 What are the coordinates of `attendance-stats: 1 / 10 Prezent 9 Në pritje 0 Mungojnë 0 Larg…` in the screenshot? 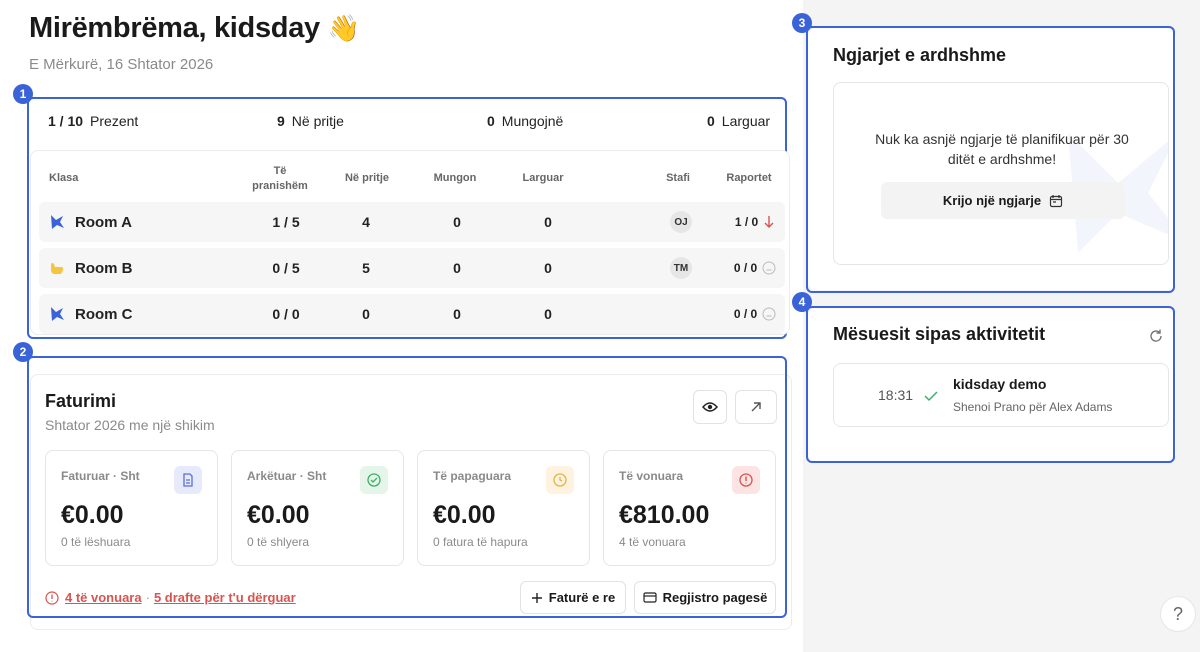 It's located at (406, 121).